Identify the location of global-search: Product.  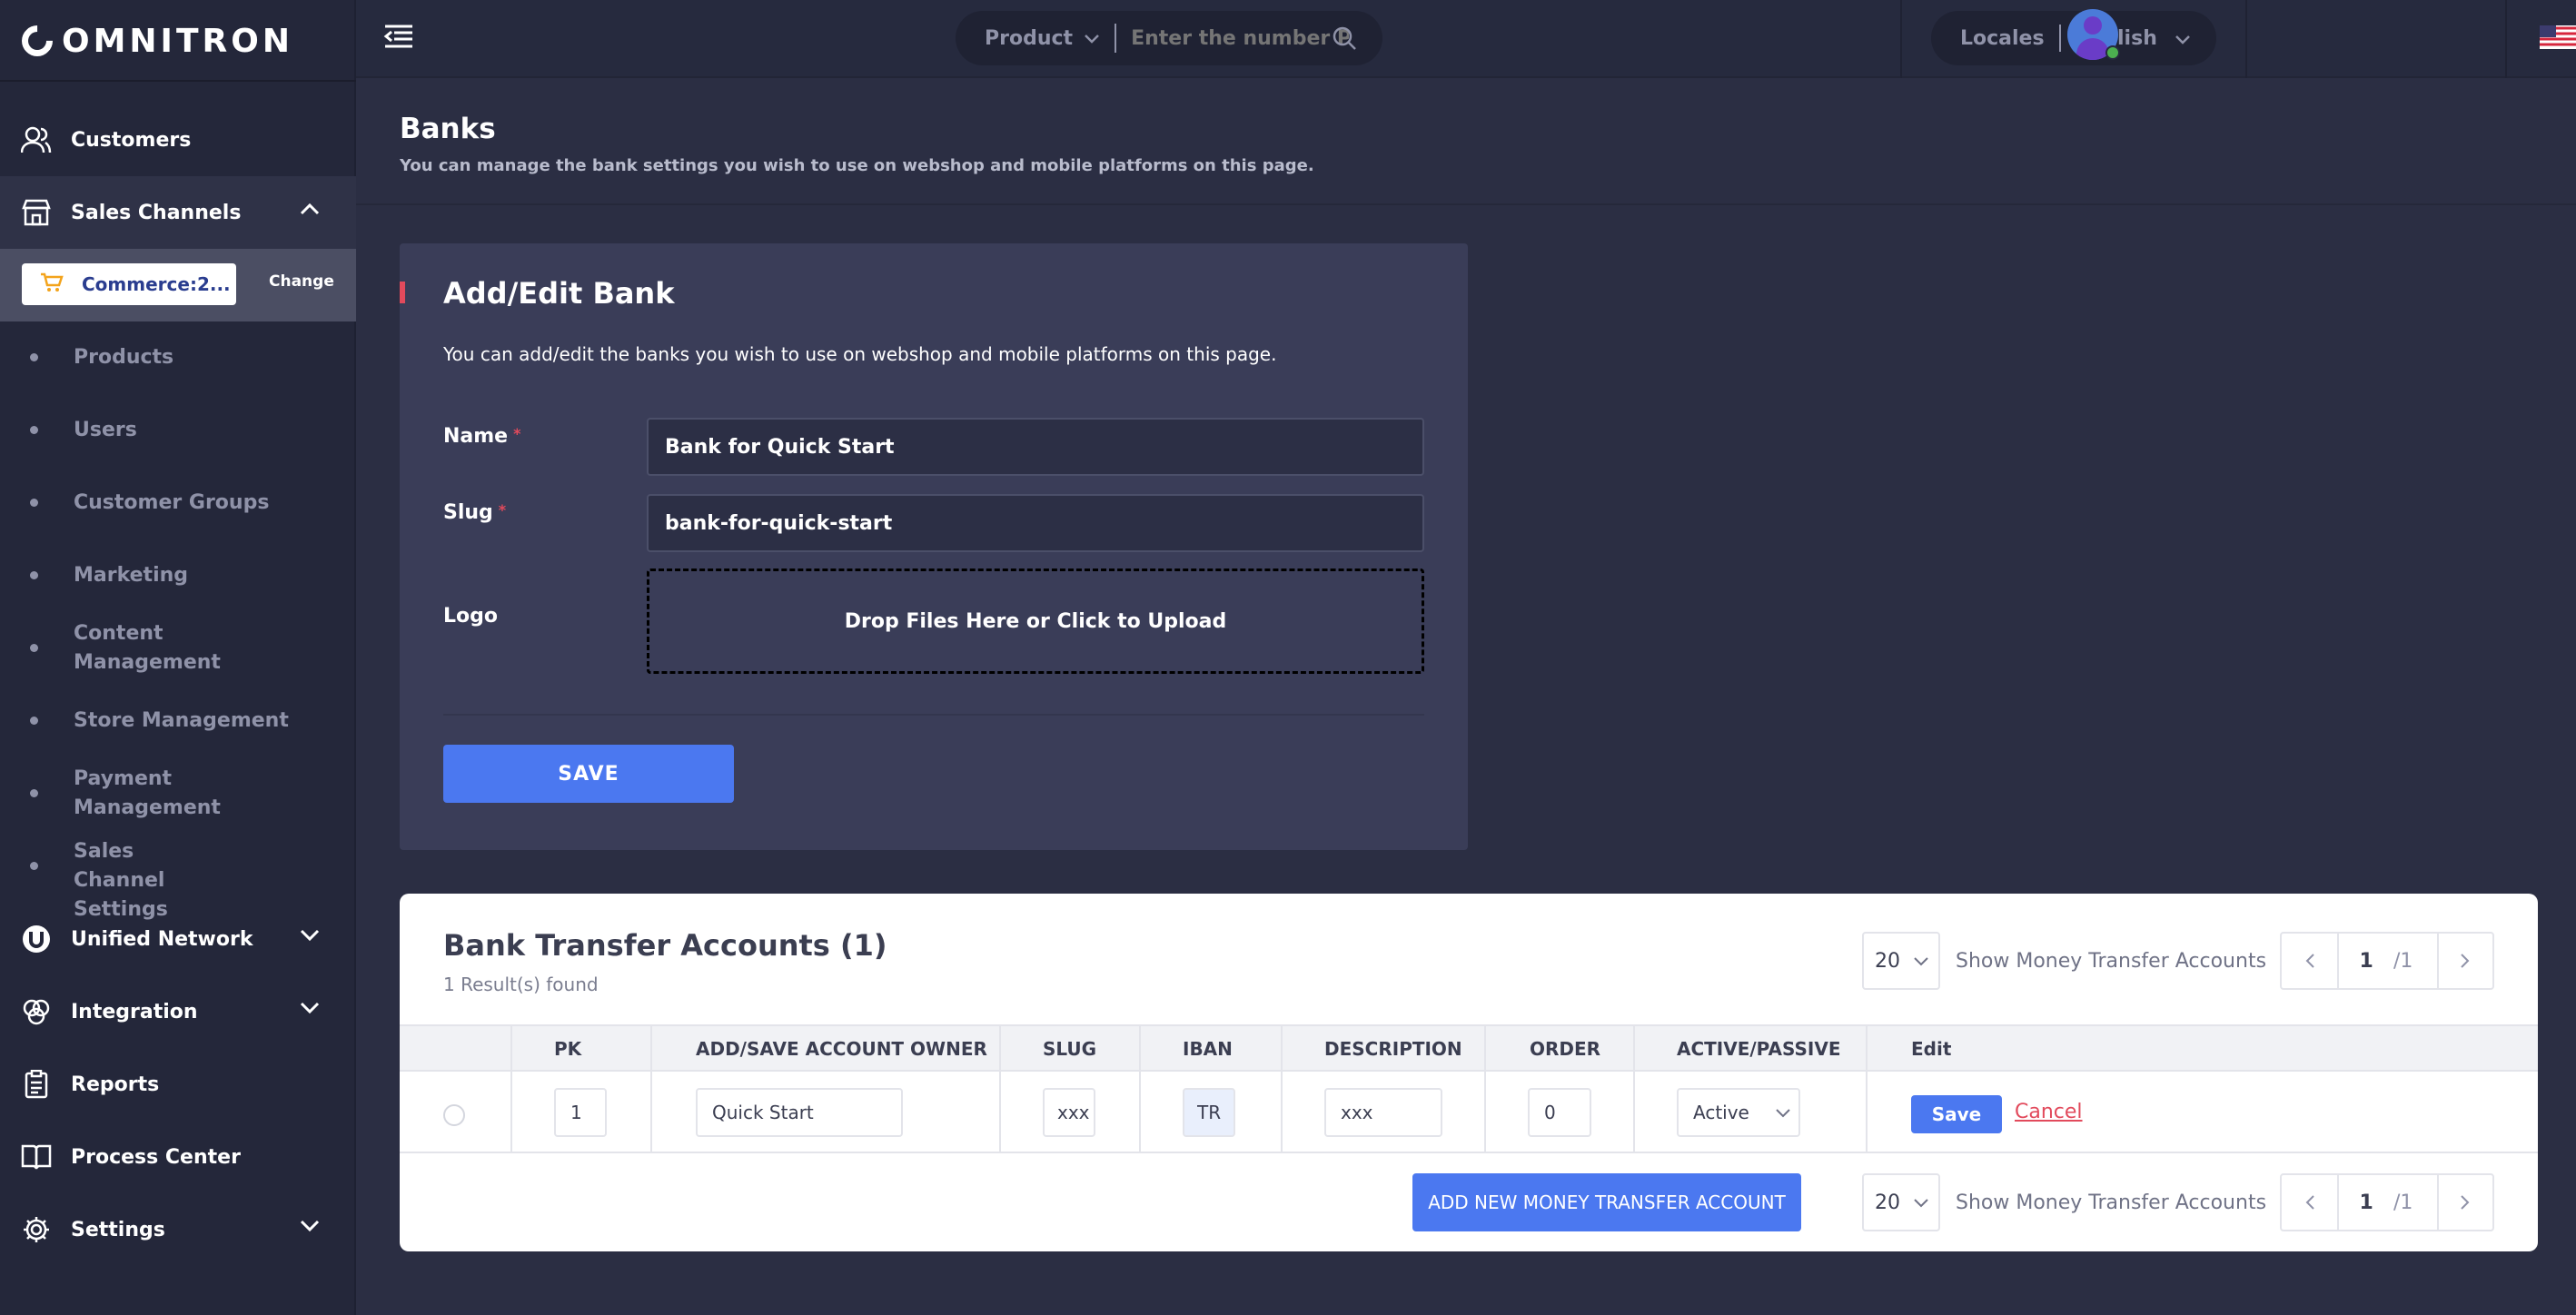
(1169, 38).